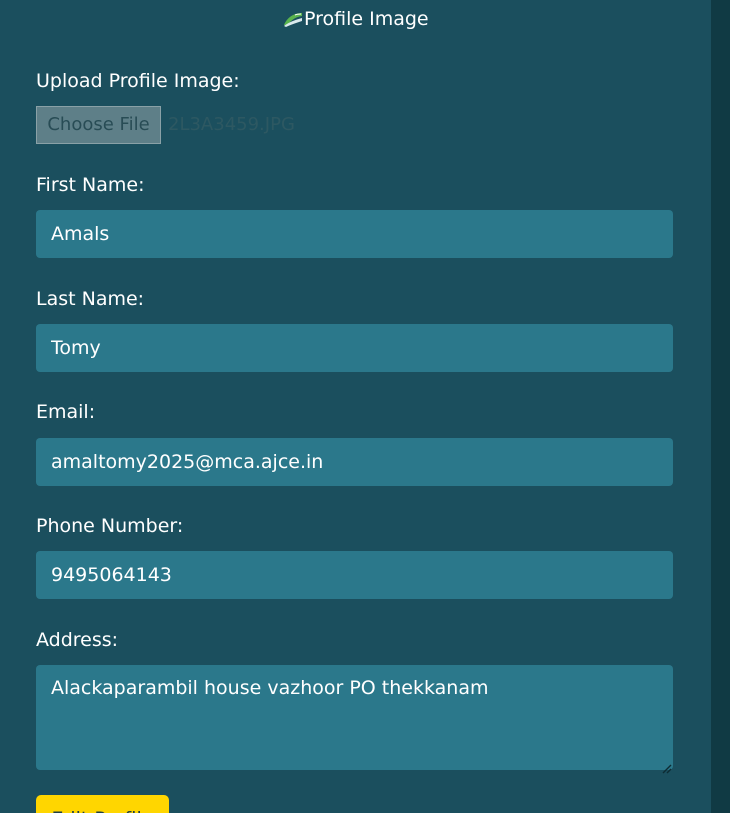  Describe the element at coordinates (90, 185) in the screenshot. I see `first-name-label: First Name:` at that location.